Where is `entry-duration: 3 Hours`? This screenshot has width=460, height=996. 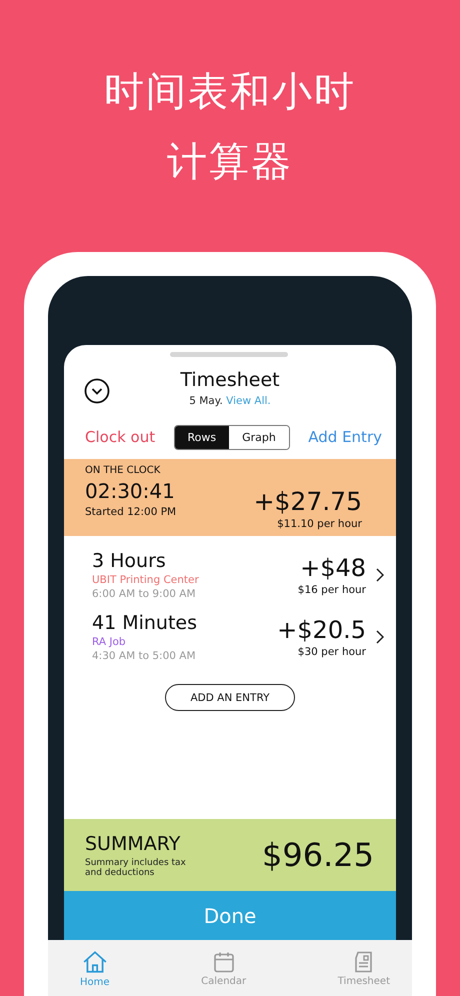
entry-duration: 3 Hours is located at coordinates (129, 561).